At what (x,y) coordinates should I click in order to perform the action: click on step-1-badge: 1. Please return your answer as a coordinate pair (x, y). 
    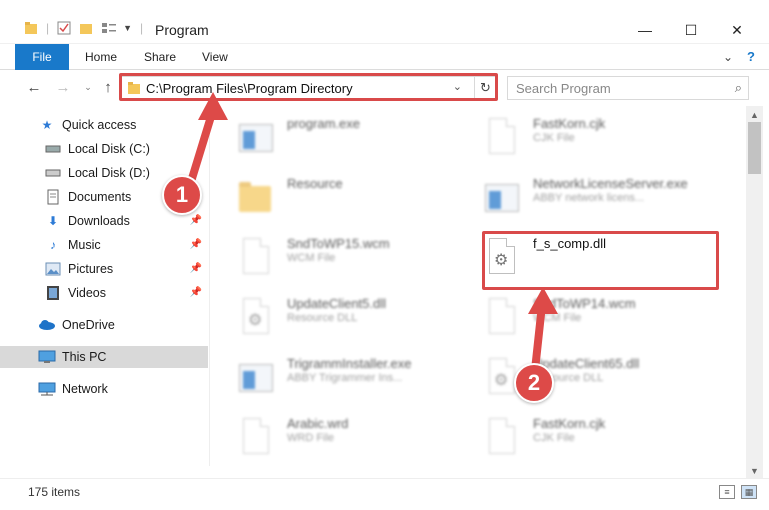
    Looking at the image, I should click on (182, 195).